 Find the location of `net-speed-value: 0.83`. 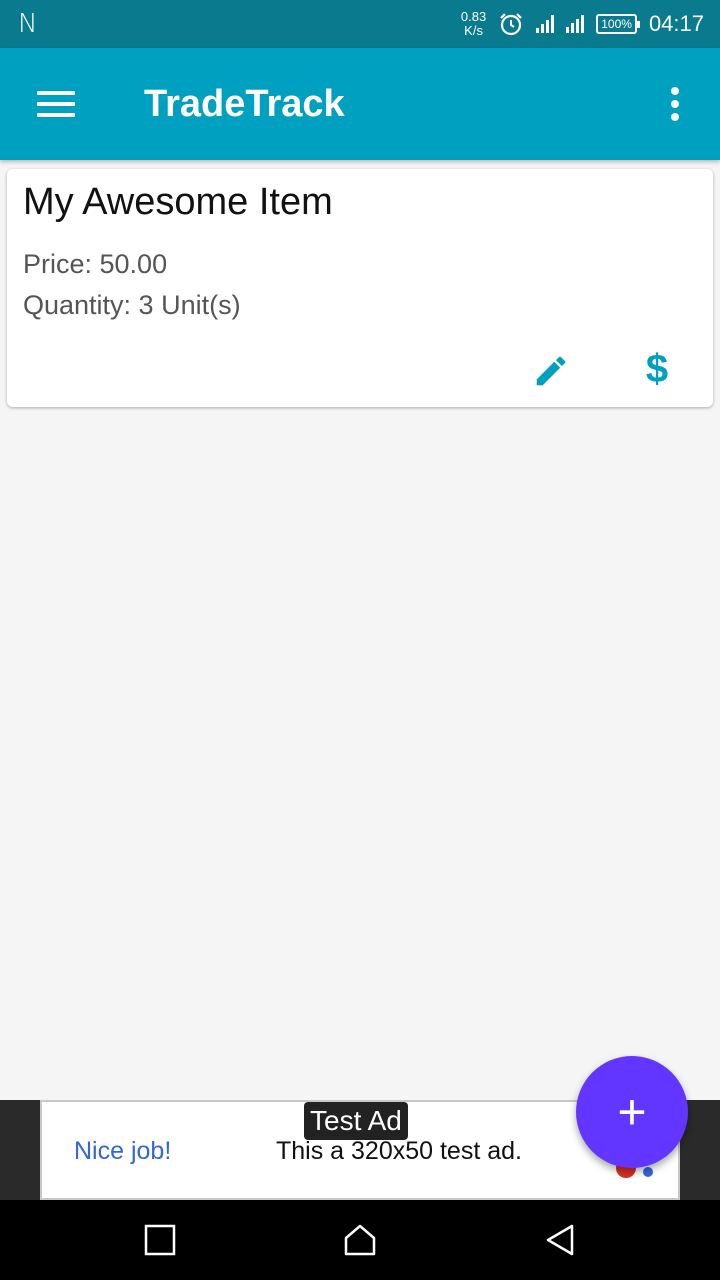

net-speed-value: 0.83 is located at coordinates (473, 16).